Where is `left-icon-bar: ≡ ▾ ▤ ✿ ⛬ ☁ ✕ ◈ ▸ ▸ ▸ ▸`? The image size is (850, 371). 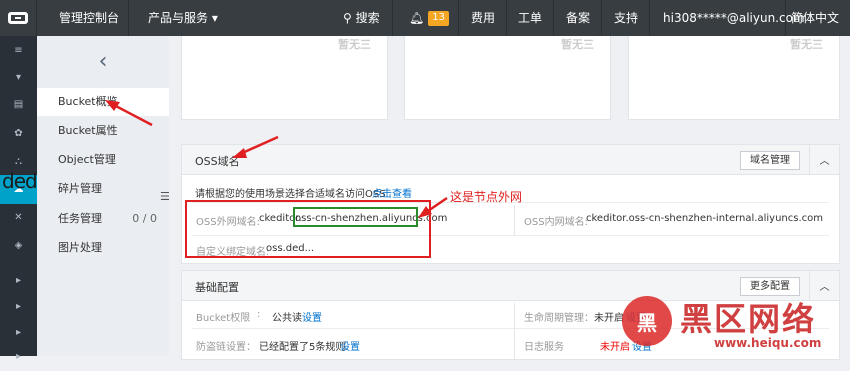 left-icon-bar: ≡ ▾ ▤ ✿ ⛬ ☁ ✕ ◈ ▸ ▸ ▸ ▸ is located at coordinates (18, 199).